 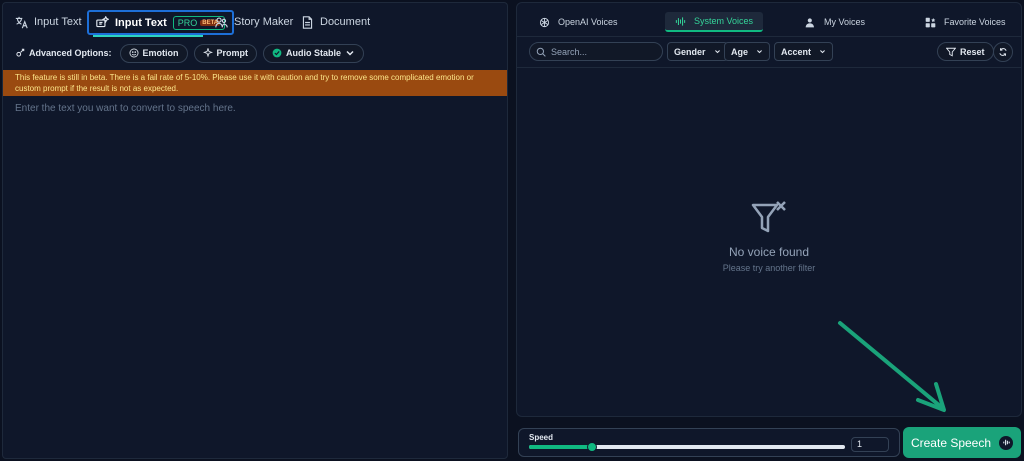 What do you see at coordinates (690, 51) in the screenshot?
I see `gender-label: Gender` at bounding box center [690, 51].